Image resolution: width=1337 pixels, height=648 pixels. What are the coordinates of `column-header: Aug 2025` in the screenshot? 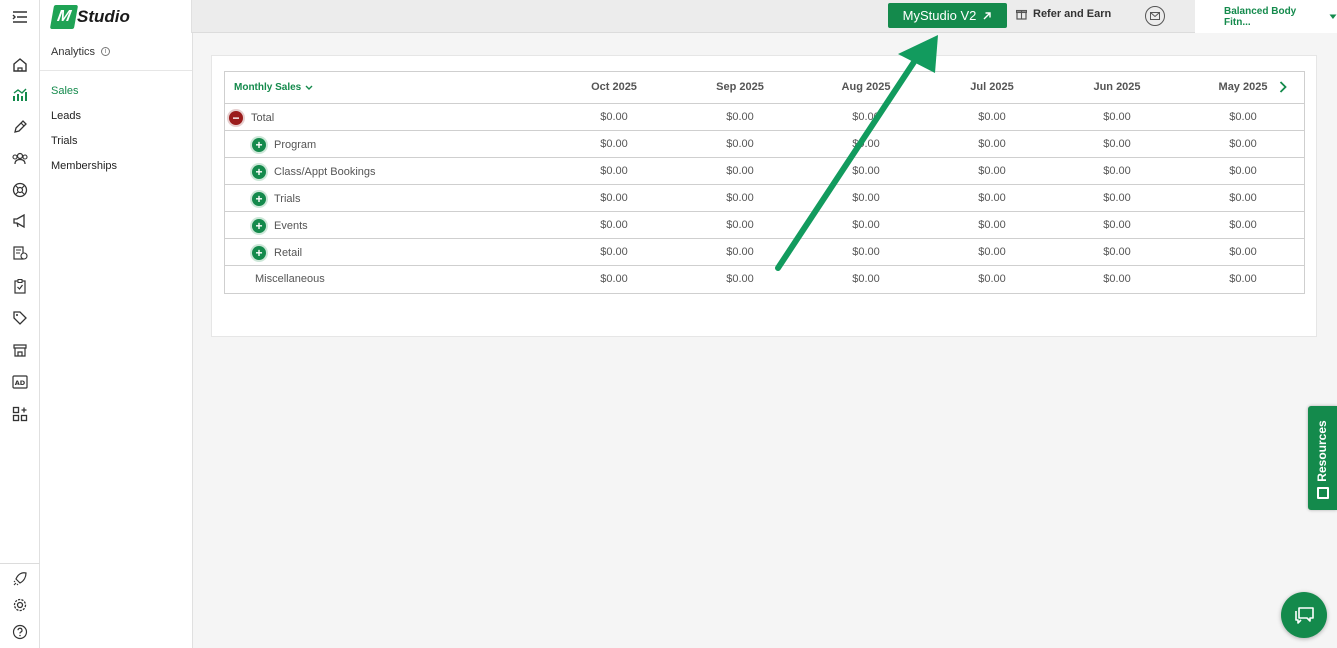 It's located at (866, 87).